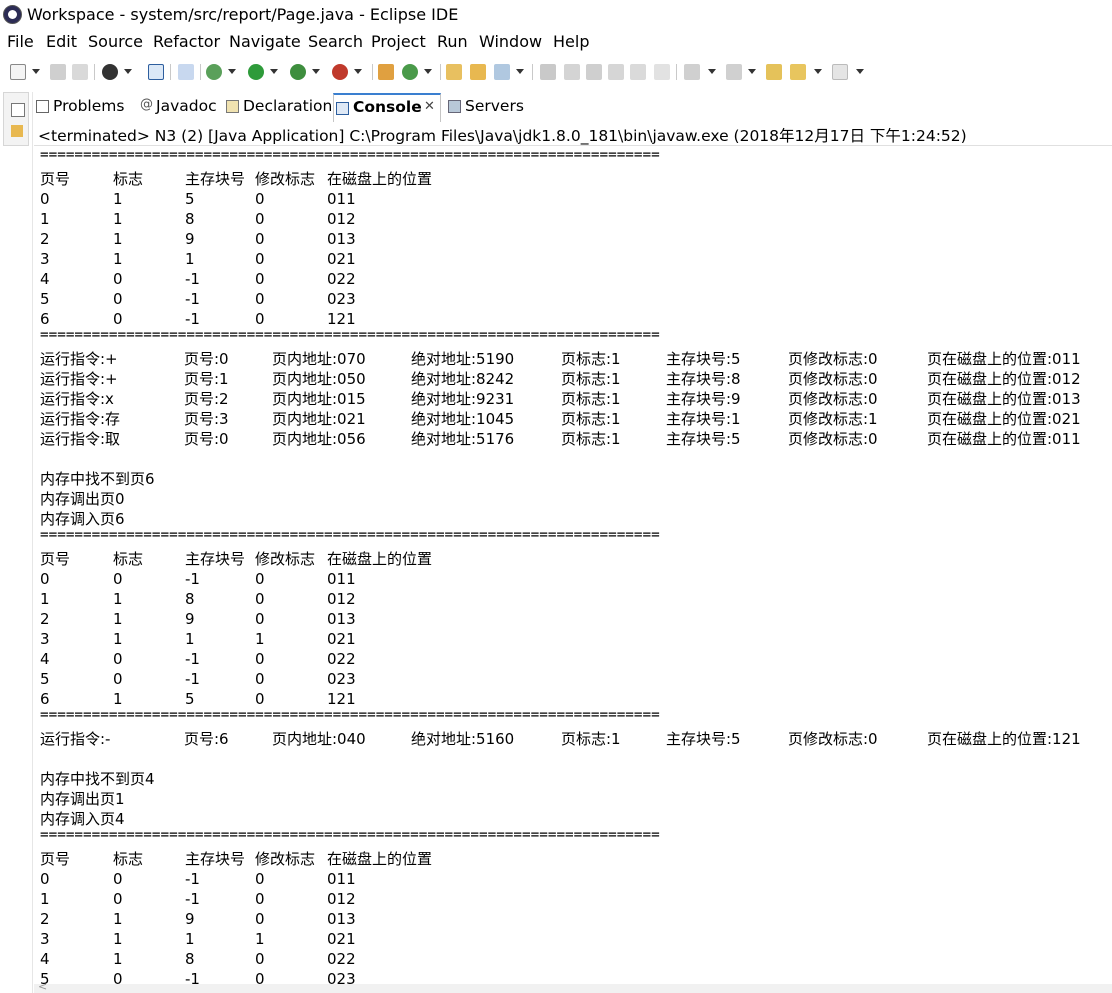 The height and width of the screenshot is (993, 1112). I want to click on menu-help: Help, so click(571, 41).